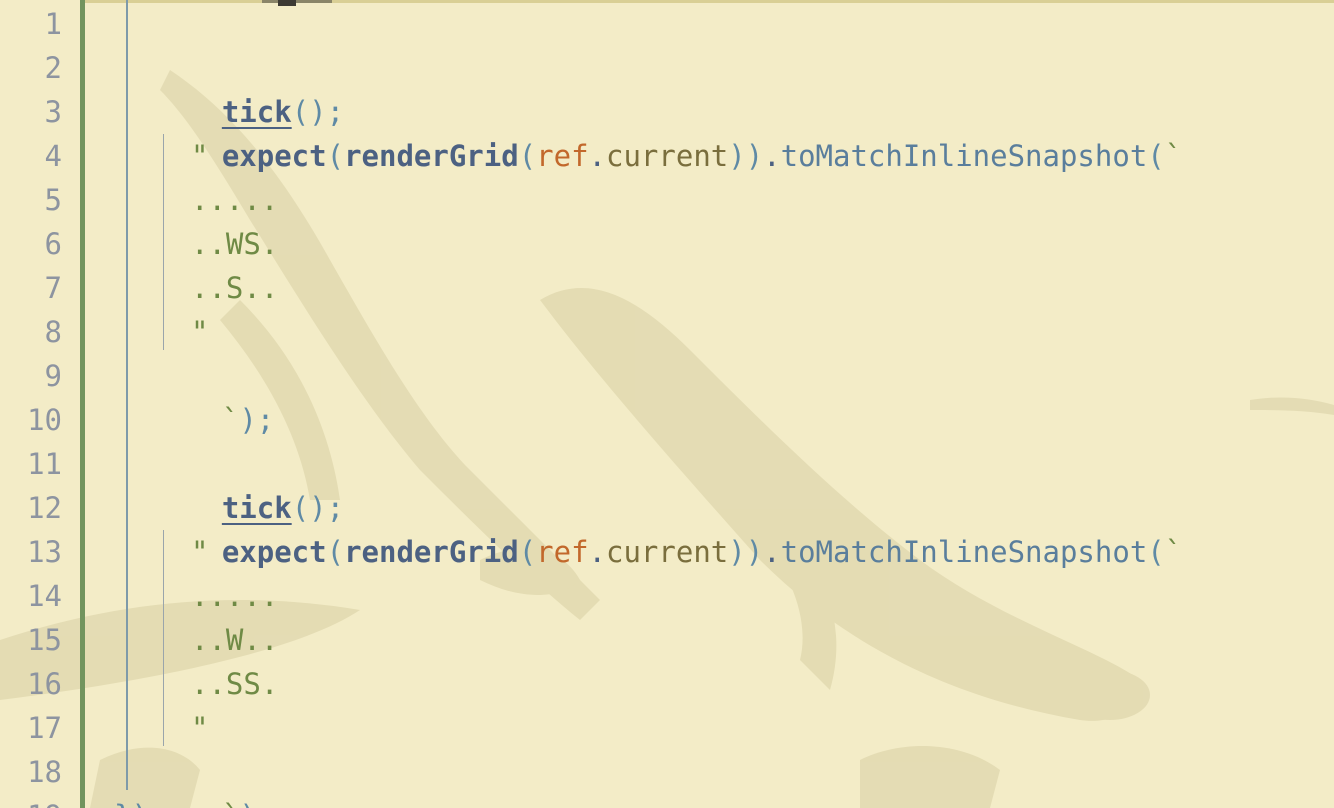 The height and width of the screenshot is (808, 1334). Describe the element at coordinates (53, 244) in the screenshot. I see `line-number: 6` at that location.